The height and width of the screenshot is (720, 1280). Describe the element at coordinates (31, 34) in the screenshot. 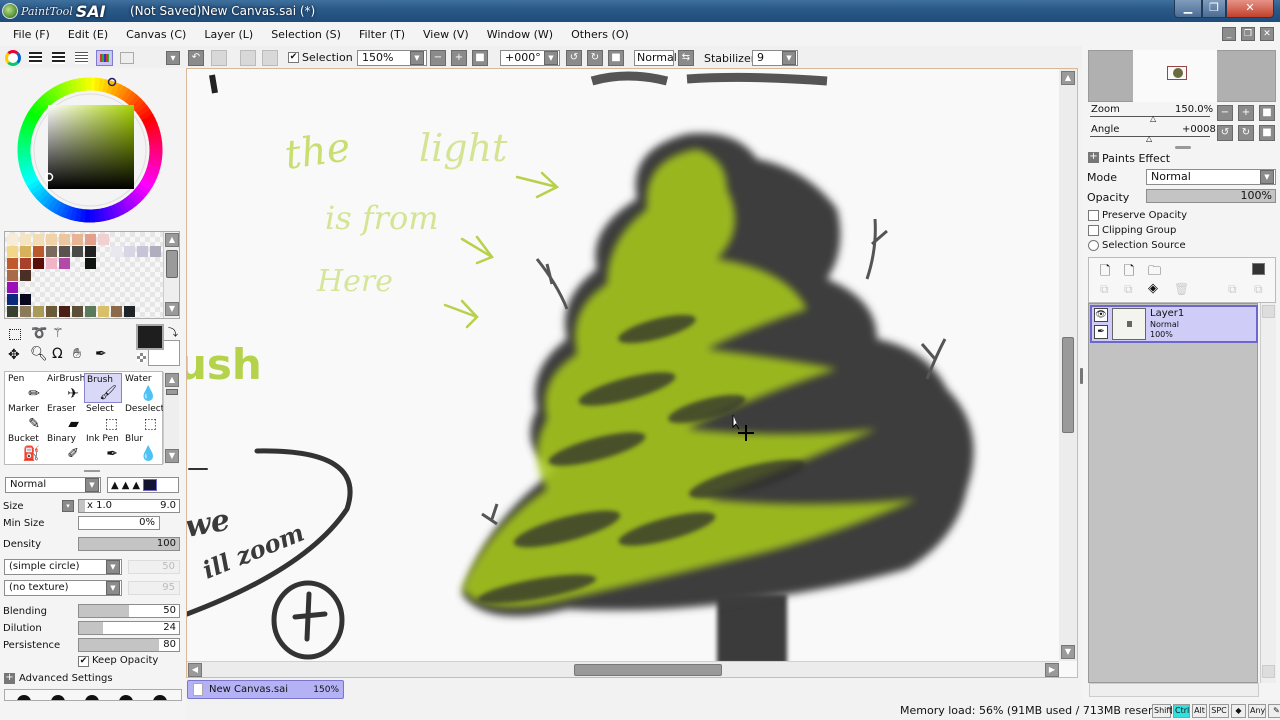

I see `menu-file: File (F)` at that location.